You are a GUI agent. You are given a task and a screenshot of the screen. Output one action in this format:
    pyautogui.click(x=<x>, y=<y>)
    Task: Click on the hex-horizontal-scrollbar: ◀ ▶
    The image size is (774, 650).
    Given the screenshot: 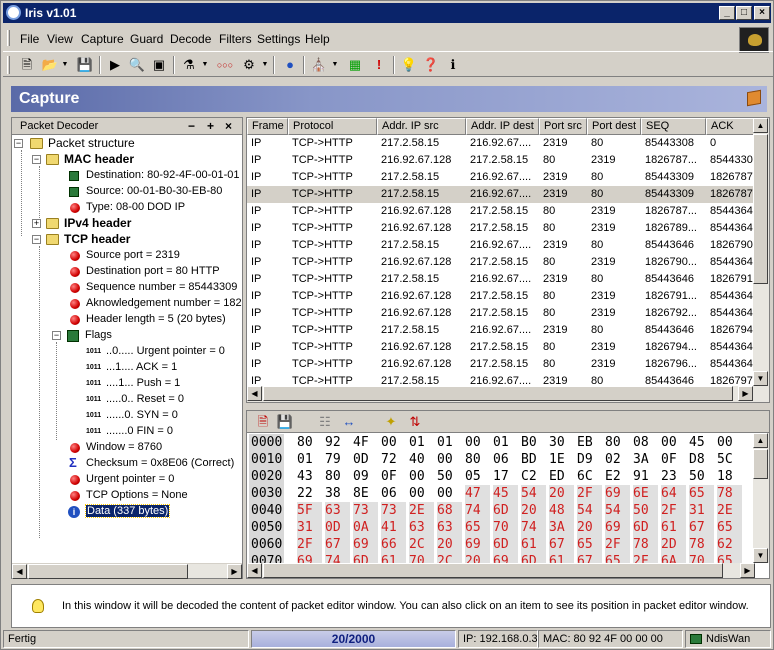 What is the action you would take?
    pyautogui.click(x=501, y=570)
    